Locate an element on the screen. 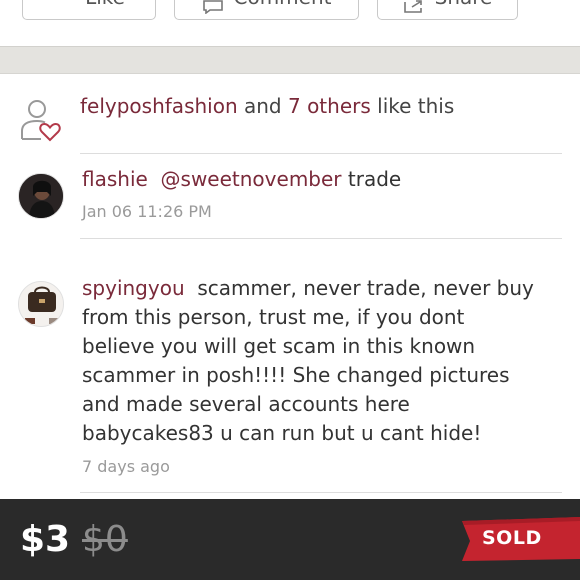 This screenshot has width=580, height=580. original-price: $0 is located at coordinates (105, 539).